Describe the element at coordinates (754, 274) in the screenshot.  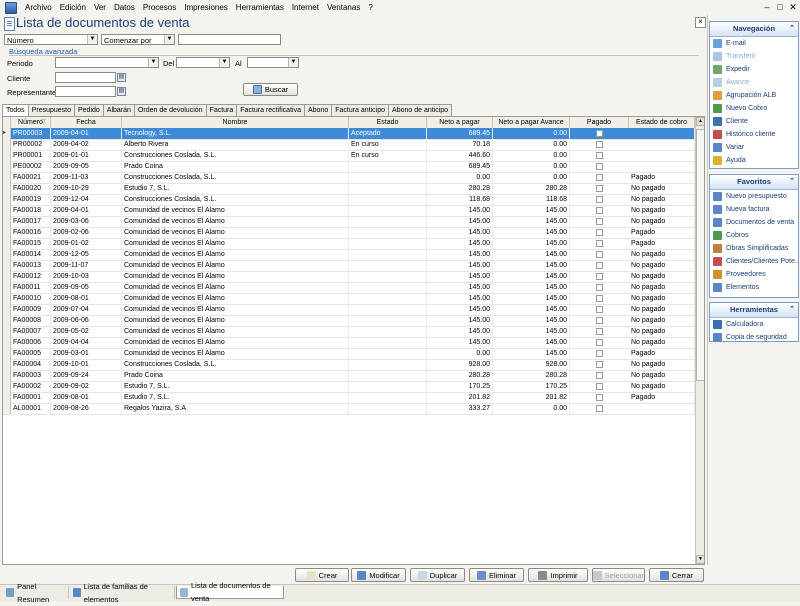
I see `sidebar-item-proveedores: Proveedores` at that location.